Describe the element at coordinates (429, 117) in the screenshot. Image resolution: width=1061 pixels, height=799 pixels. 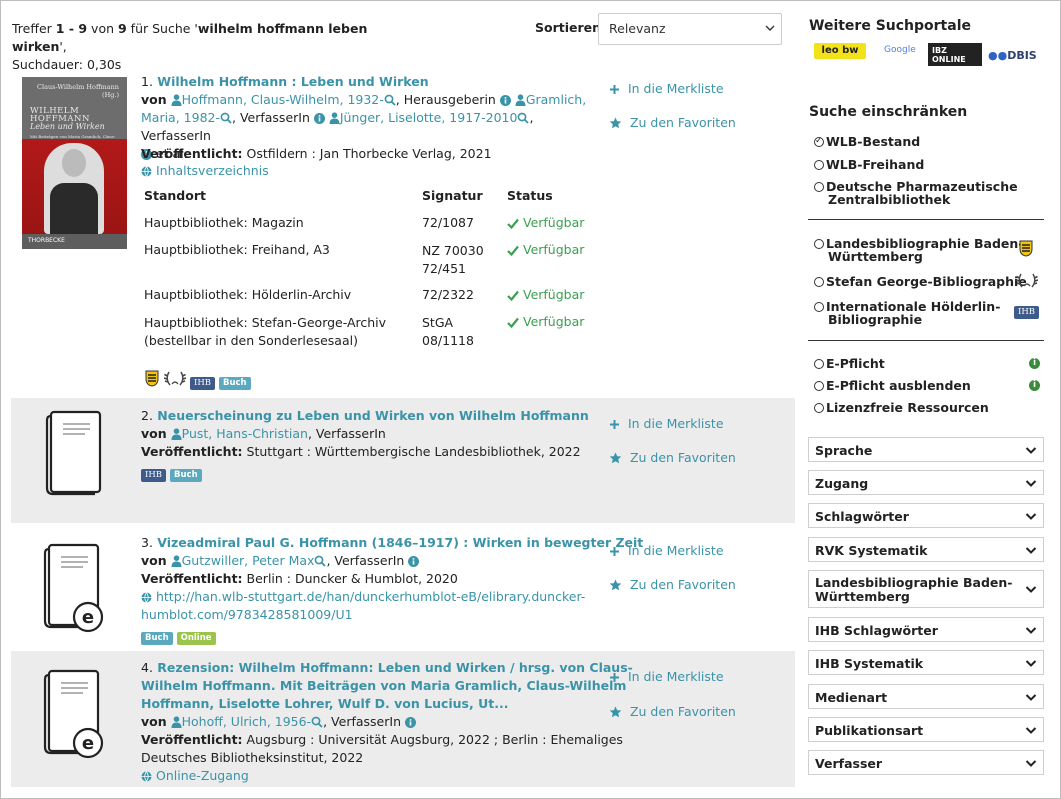
I see `author-link: Jünger, Liselotte, 1917-2010` at that location.